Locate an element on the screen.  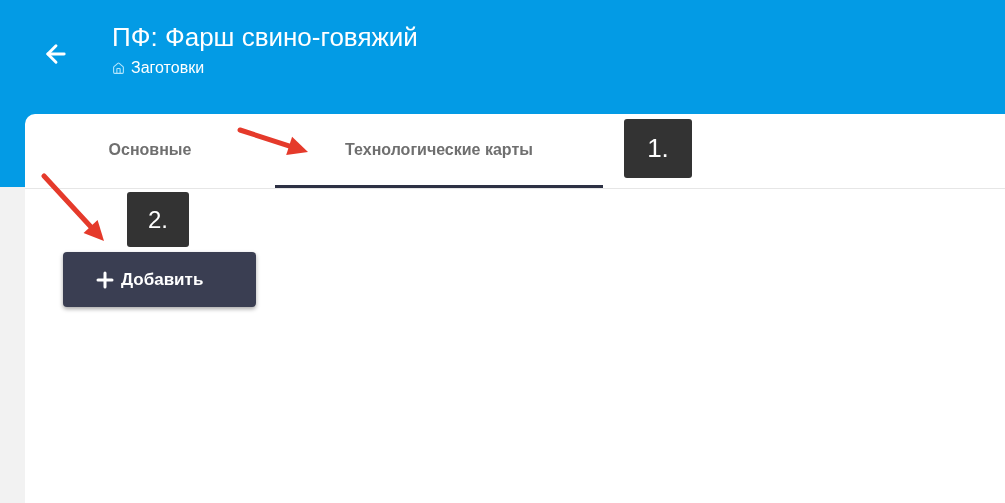
home-icon is located at coordinates (118, 68).